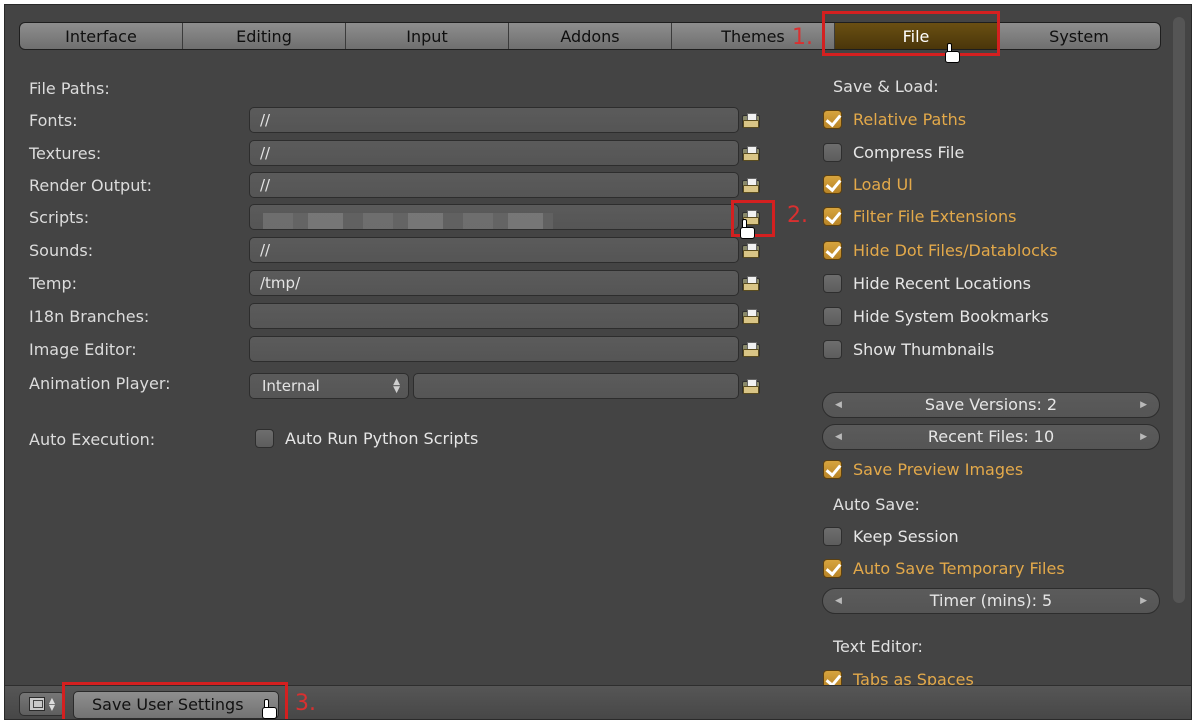 This screenshot has height=722, width=1196. I want to click on auto-save-temp-files-checkbox, so click(832, 568).